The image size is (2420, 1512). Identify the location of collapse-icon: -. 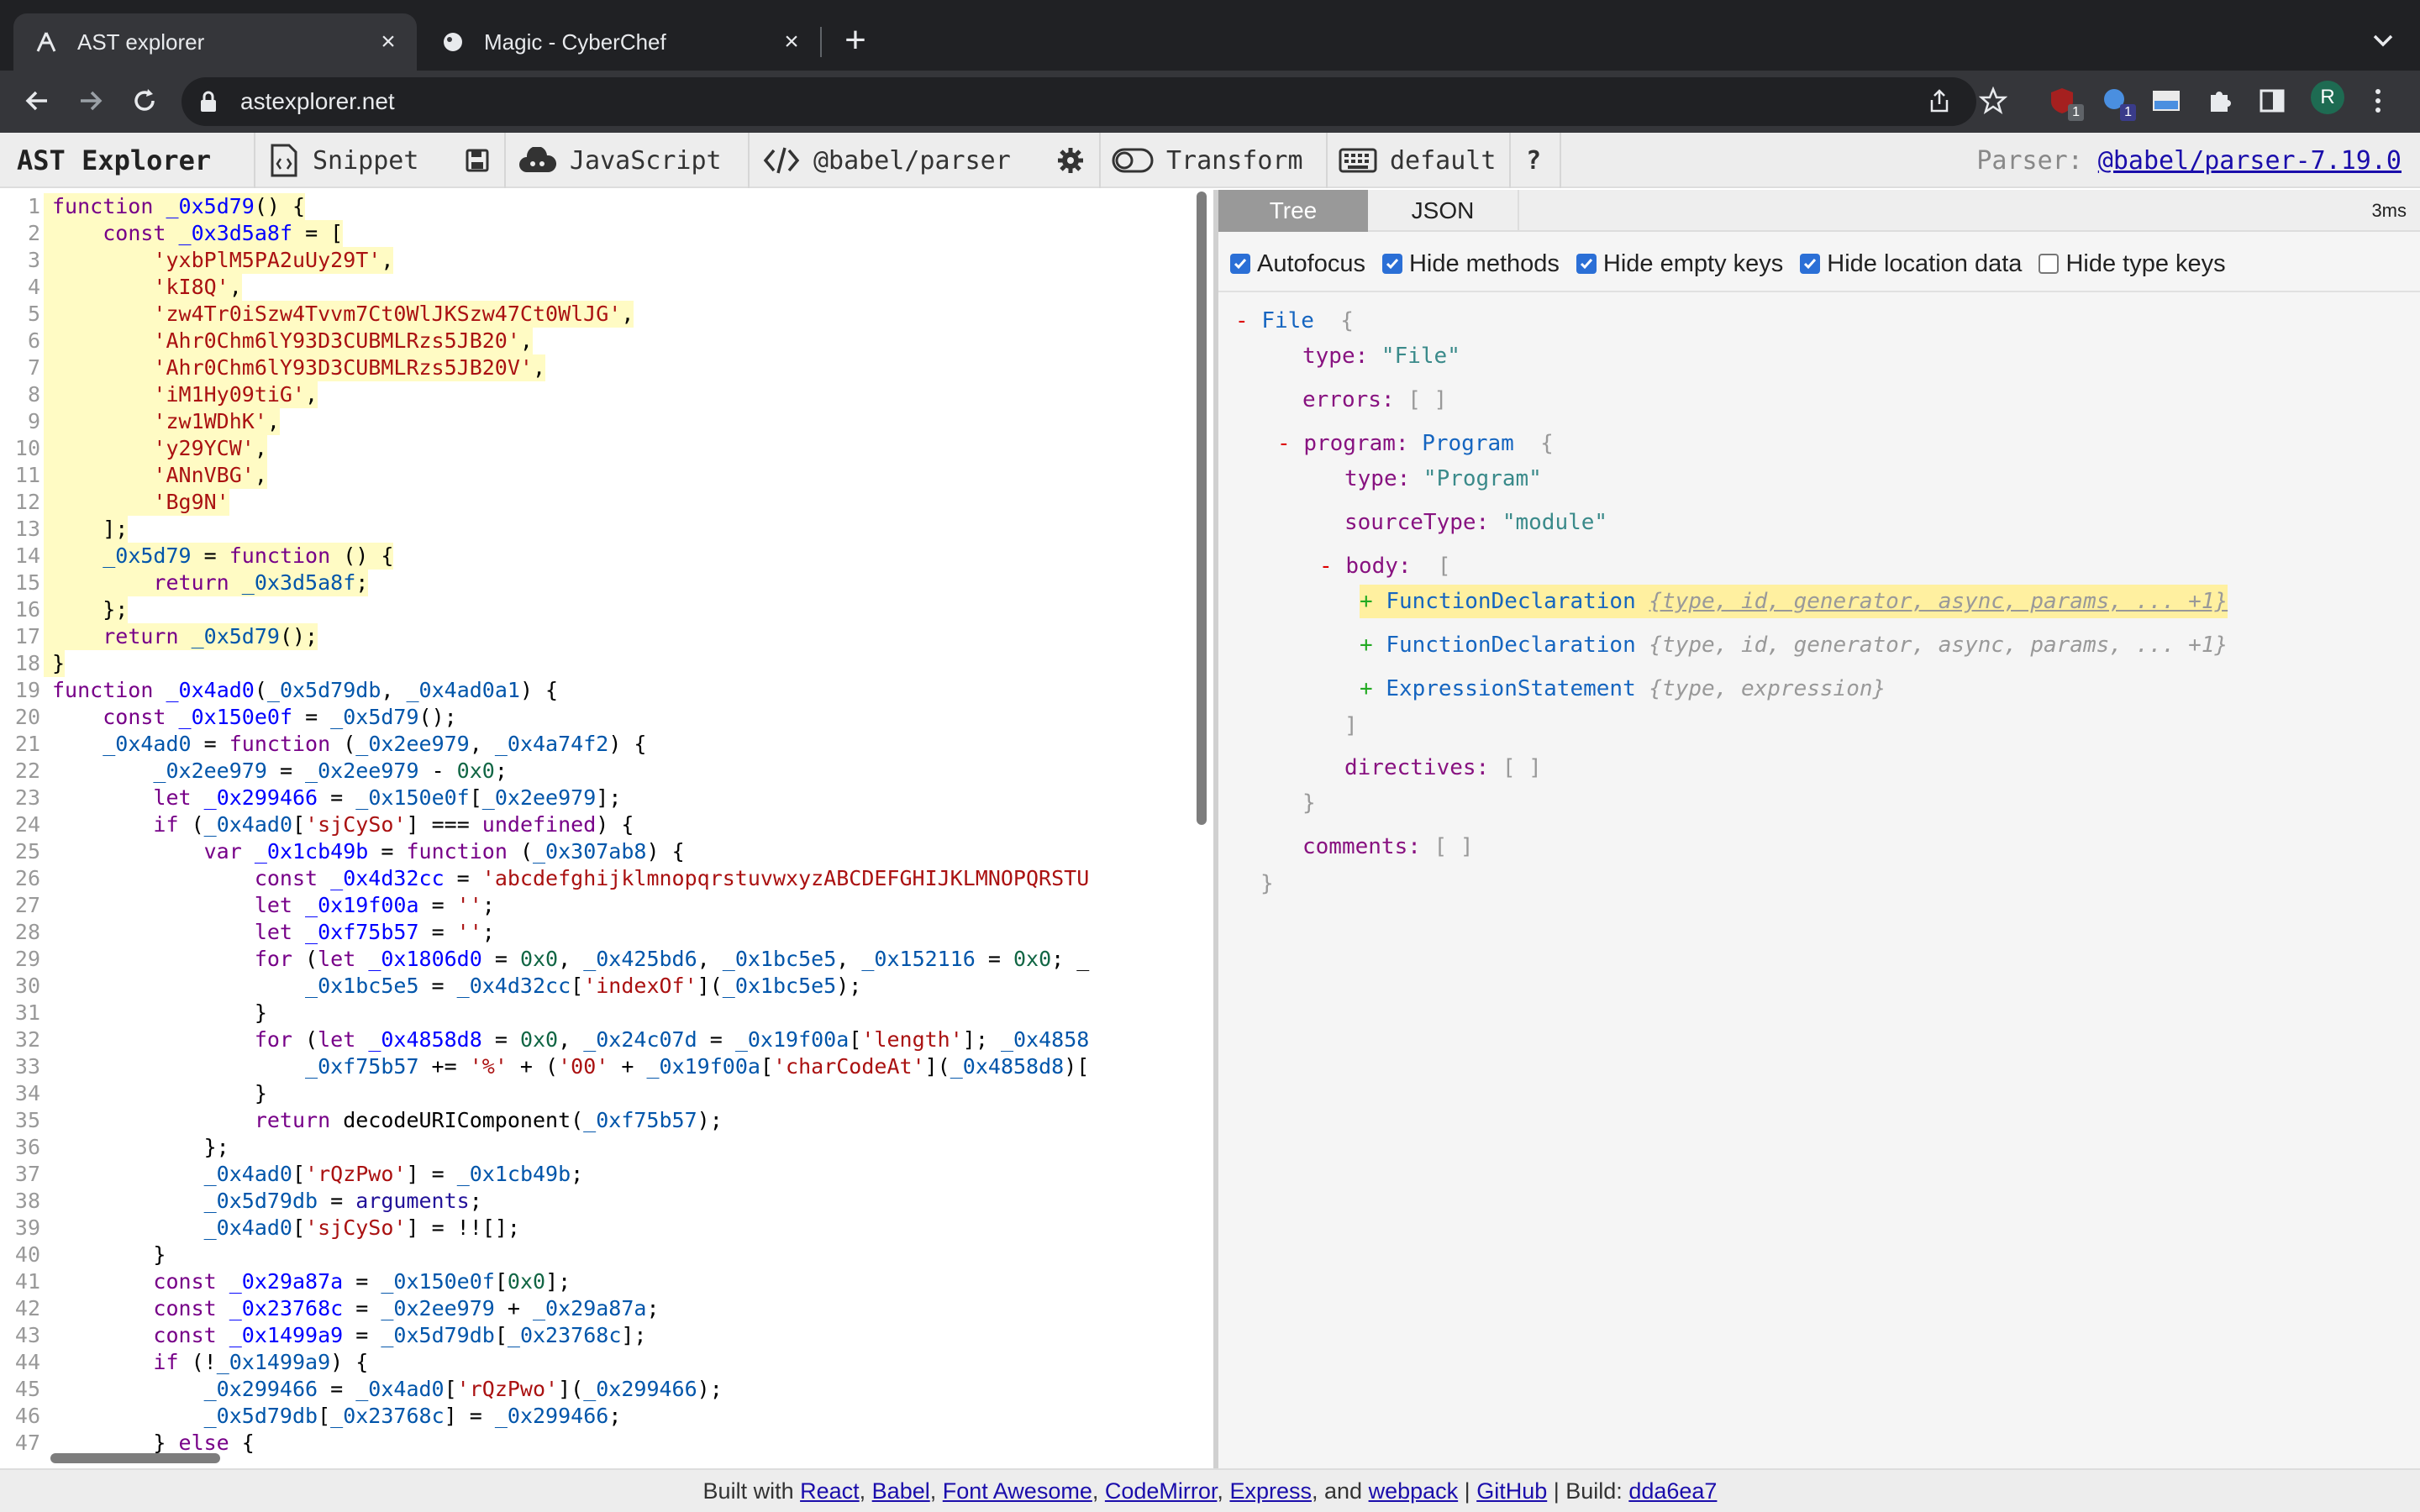
(1332, 566).